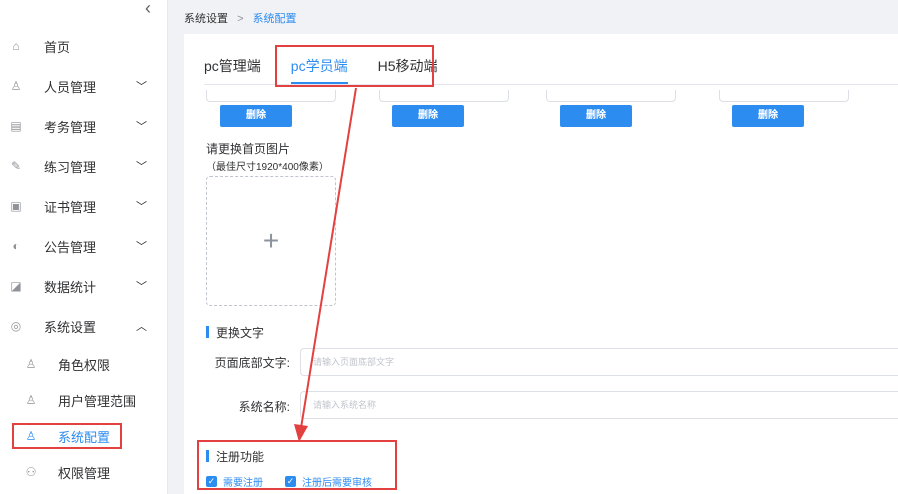  What do you see at coordinates (70, 327) in the screenshot?
I see `sidebar-item-label: 系统设置` at bounding box center [70, 327].